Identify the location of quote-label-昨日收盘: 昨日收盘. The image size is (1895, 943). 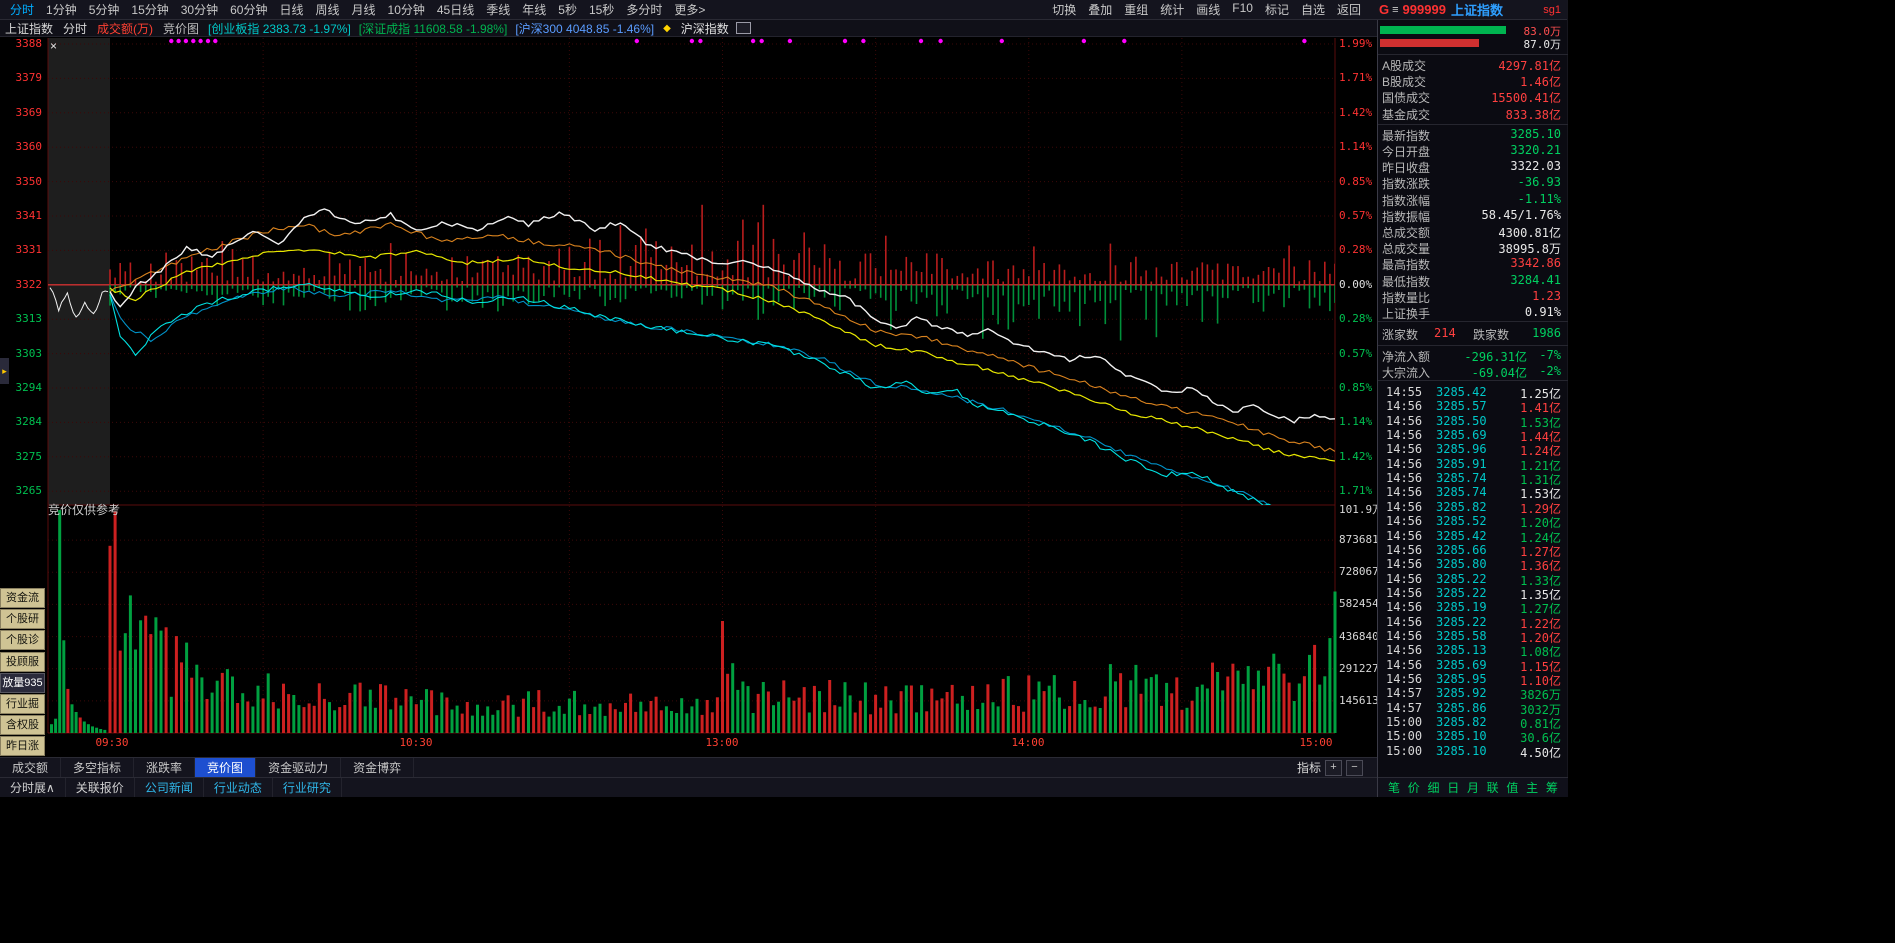
(1406, 168).